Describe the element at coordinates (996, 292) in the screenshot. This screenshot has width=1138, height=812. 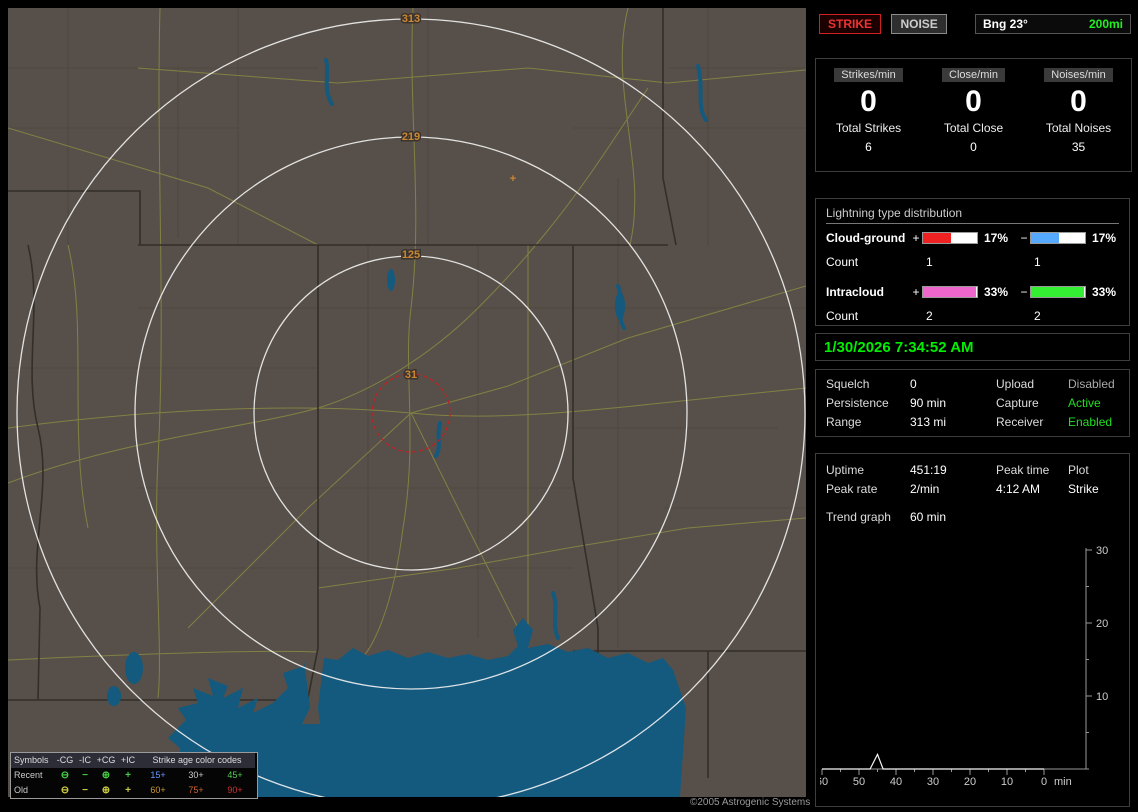
I see `ic-positive-pct: 33%` at that location.